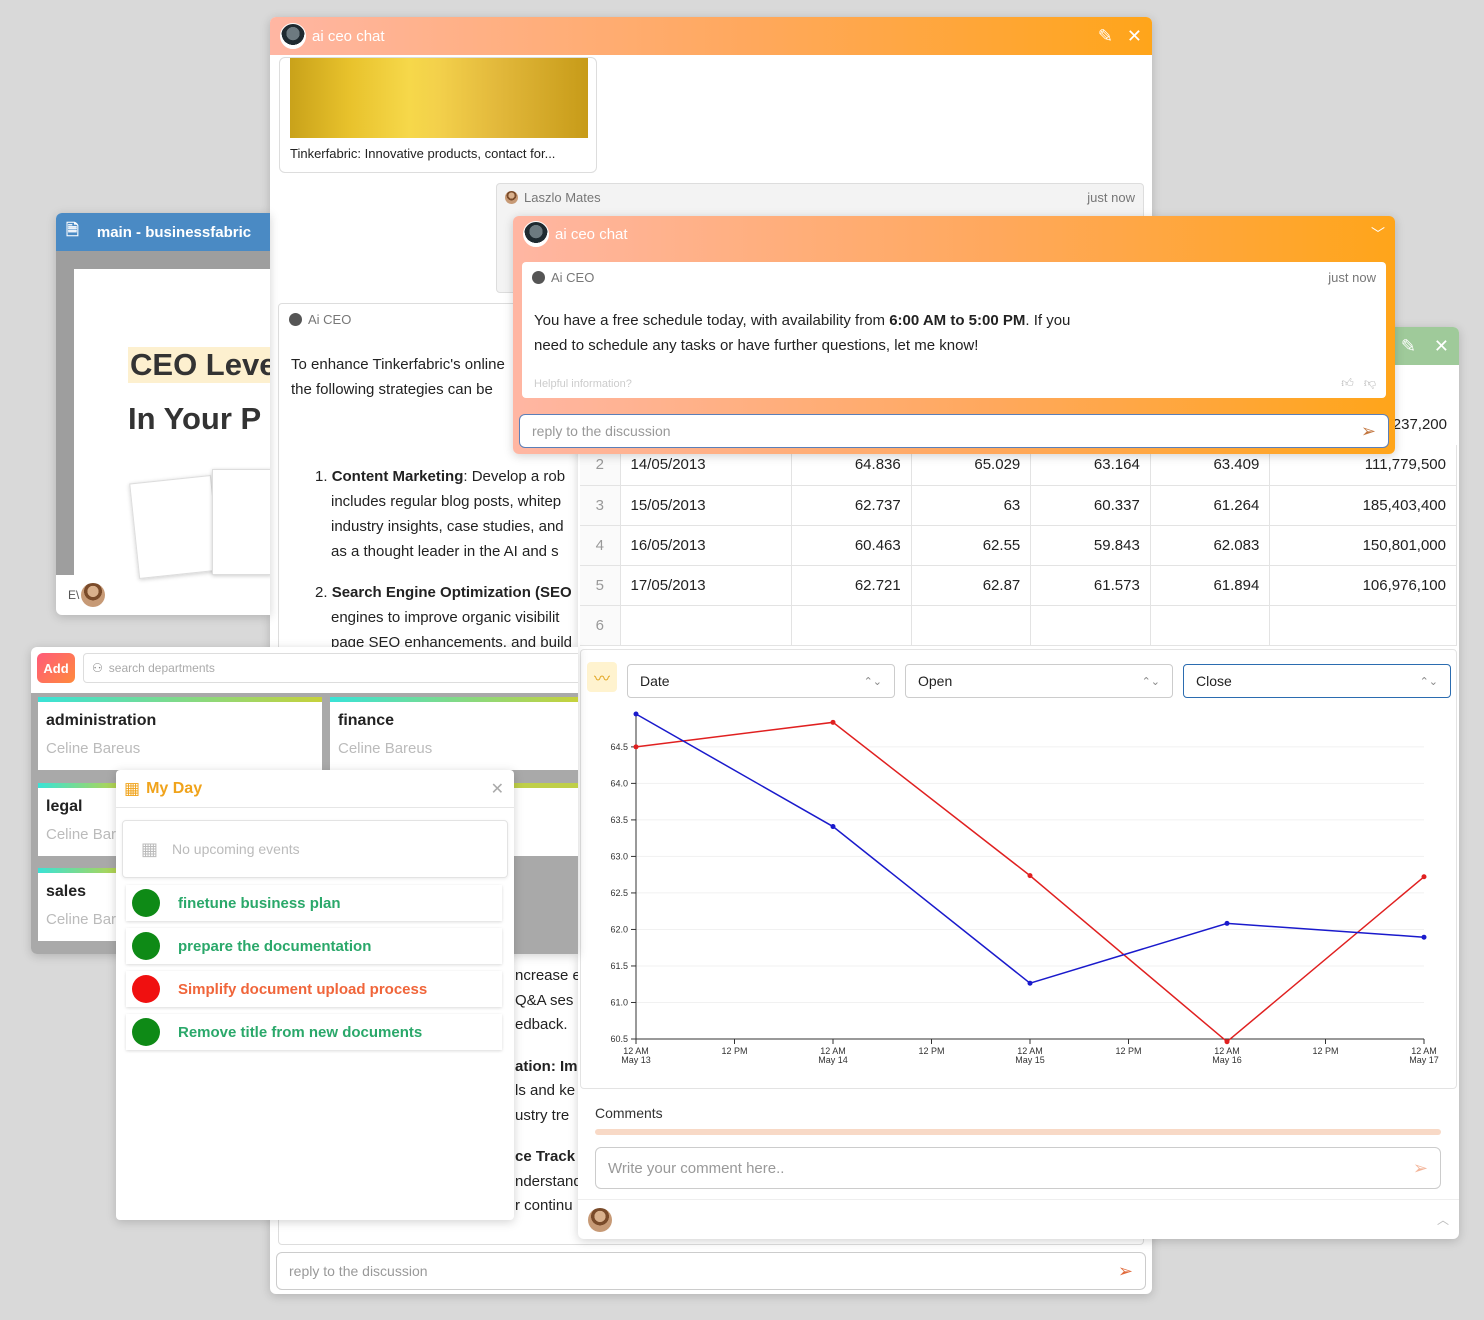 This screenshot has width=1484, height=1320. I want to click on department-card-legal: legal Celine Bar, so click(83, 819).